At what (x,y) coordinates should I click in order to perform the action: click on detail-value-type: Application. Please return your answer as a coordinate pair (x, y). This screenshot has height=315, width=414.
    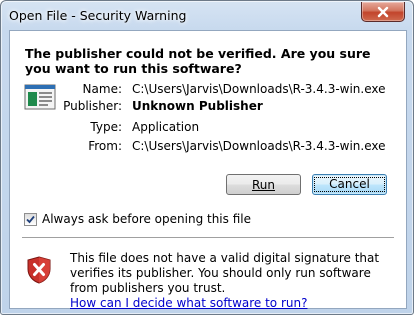
    Looking at the image, I should click on (166, 127).